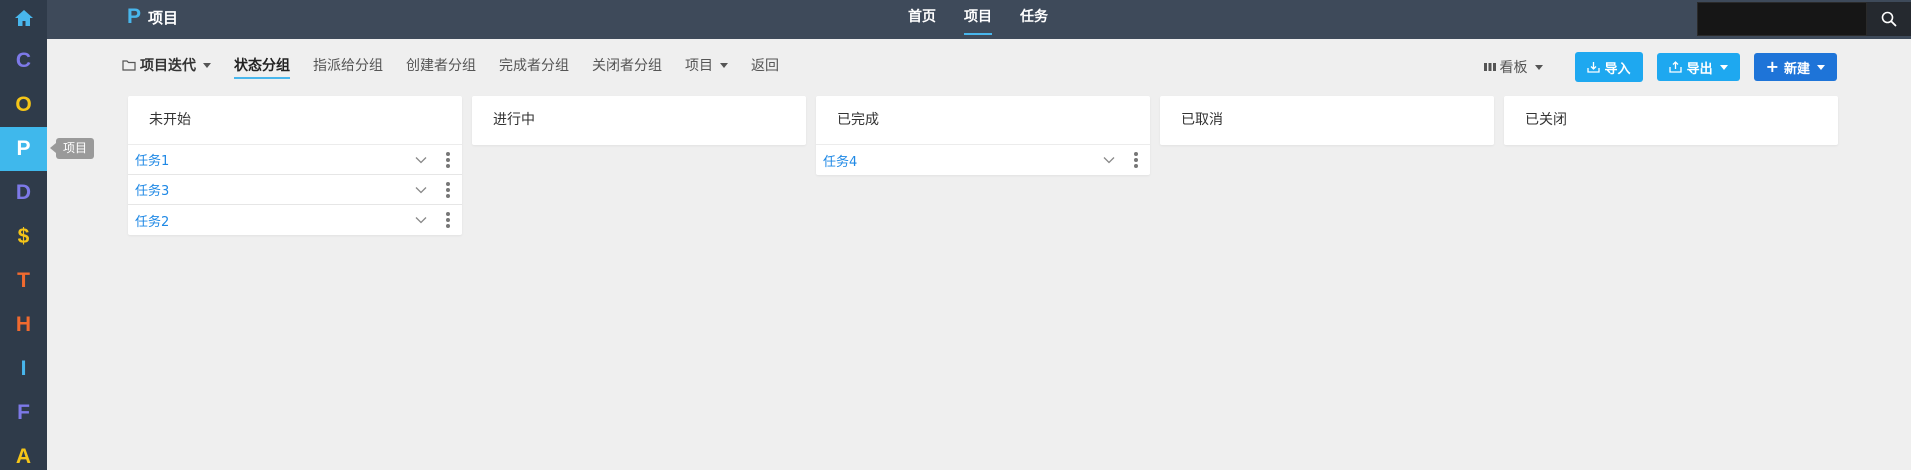 The height and width of the screenshot is (470, 1911). What do you see at coordinates (1546, 120) in the screenshot?
I see `column-title: 已关闭` at bounding box center [1546, 120].